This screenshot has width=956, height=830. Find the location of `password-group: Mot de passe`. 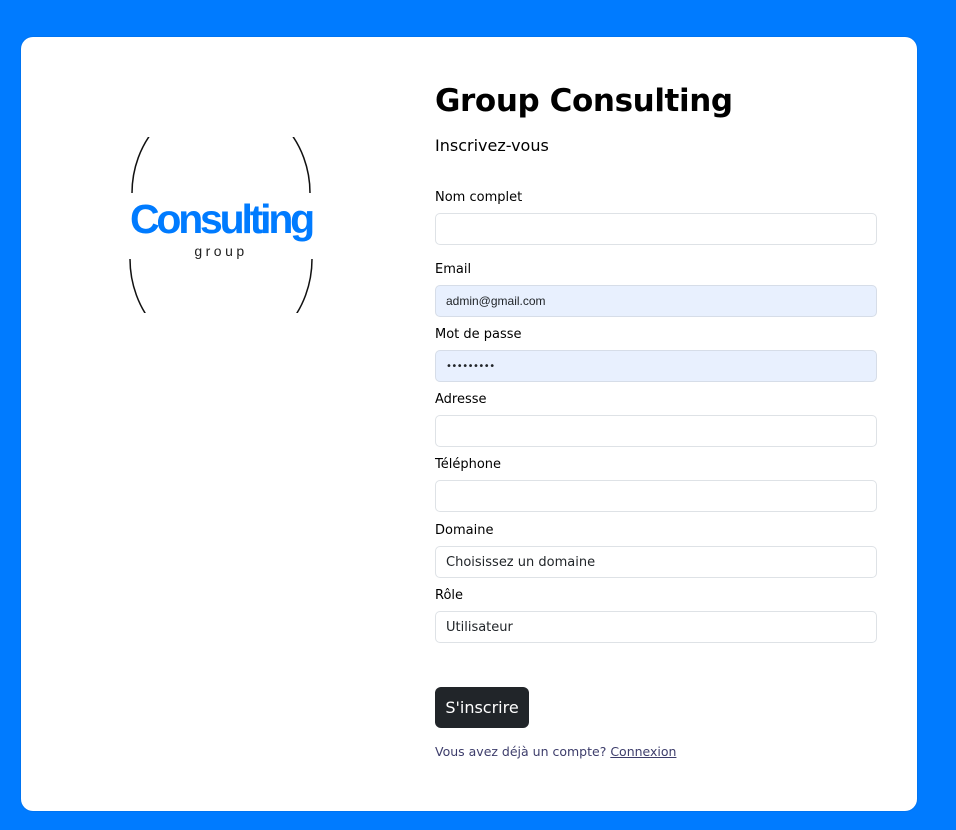

password-group: Mot de passe is located at coordinates (656, 354).